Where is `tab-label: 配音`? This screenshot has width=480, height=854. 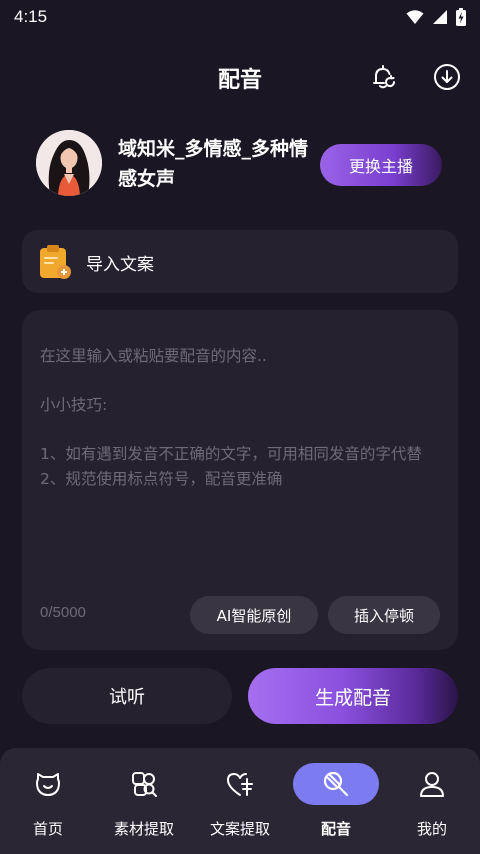
tab-label: 配音 is located at coordinates (335, 829).